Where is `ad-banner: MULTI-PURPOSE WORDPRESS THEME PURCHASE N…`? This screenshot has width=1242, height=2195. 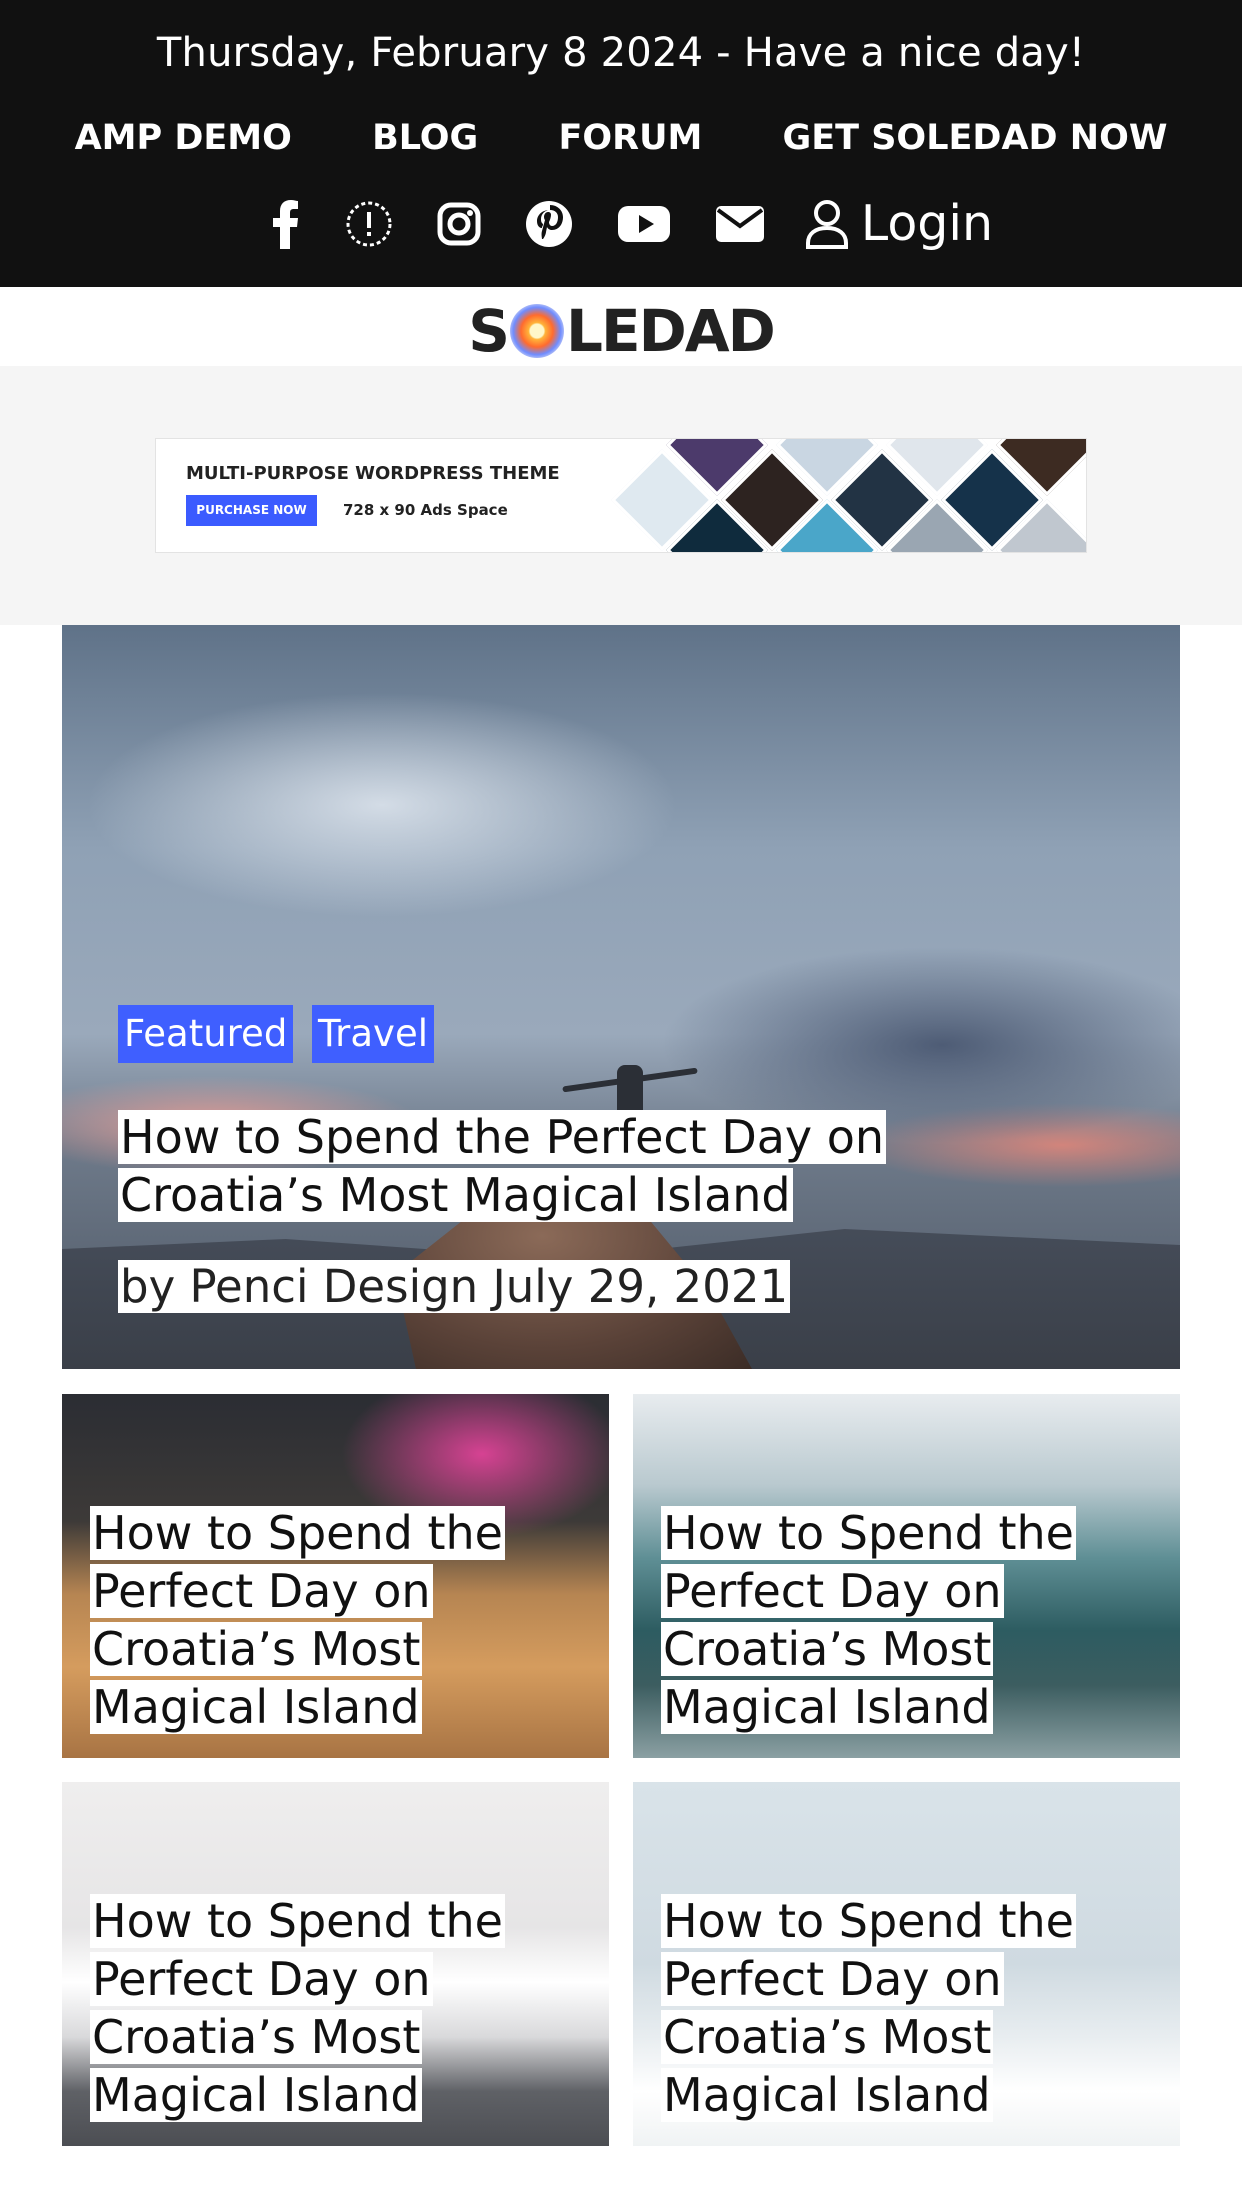
ad-banner: MULTI-PURPOSE WORDPRESS THEME PURCHASE N… is located at coordinates (621, 495).